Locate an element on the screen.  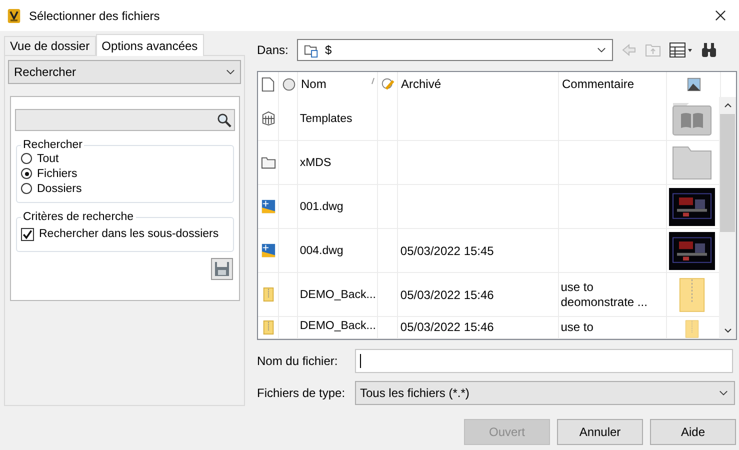
binoculars-icon is located at coordinates (709, 50).